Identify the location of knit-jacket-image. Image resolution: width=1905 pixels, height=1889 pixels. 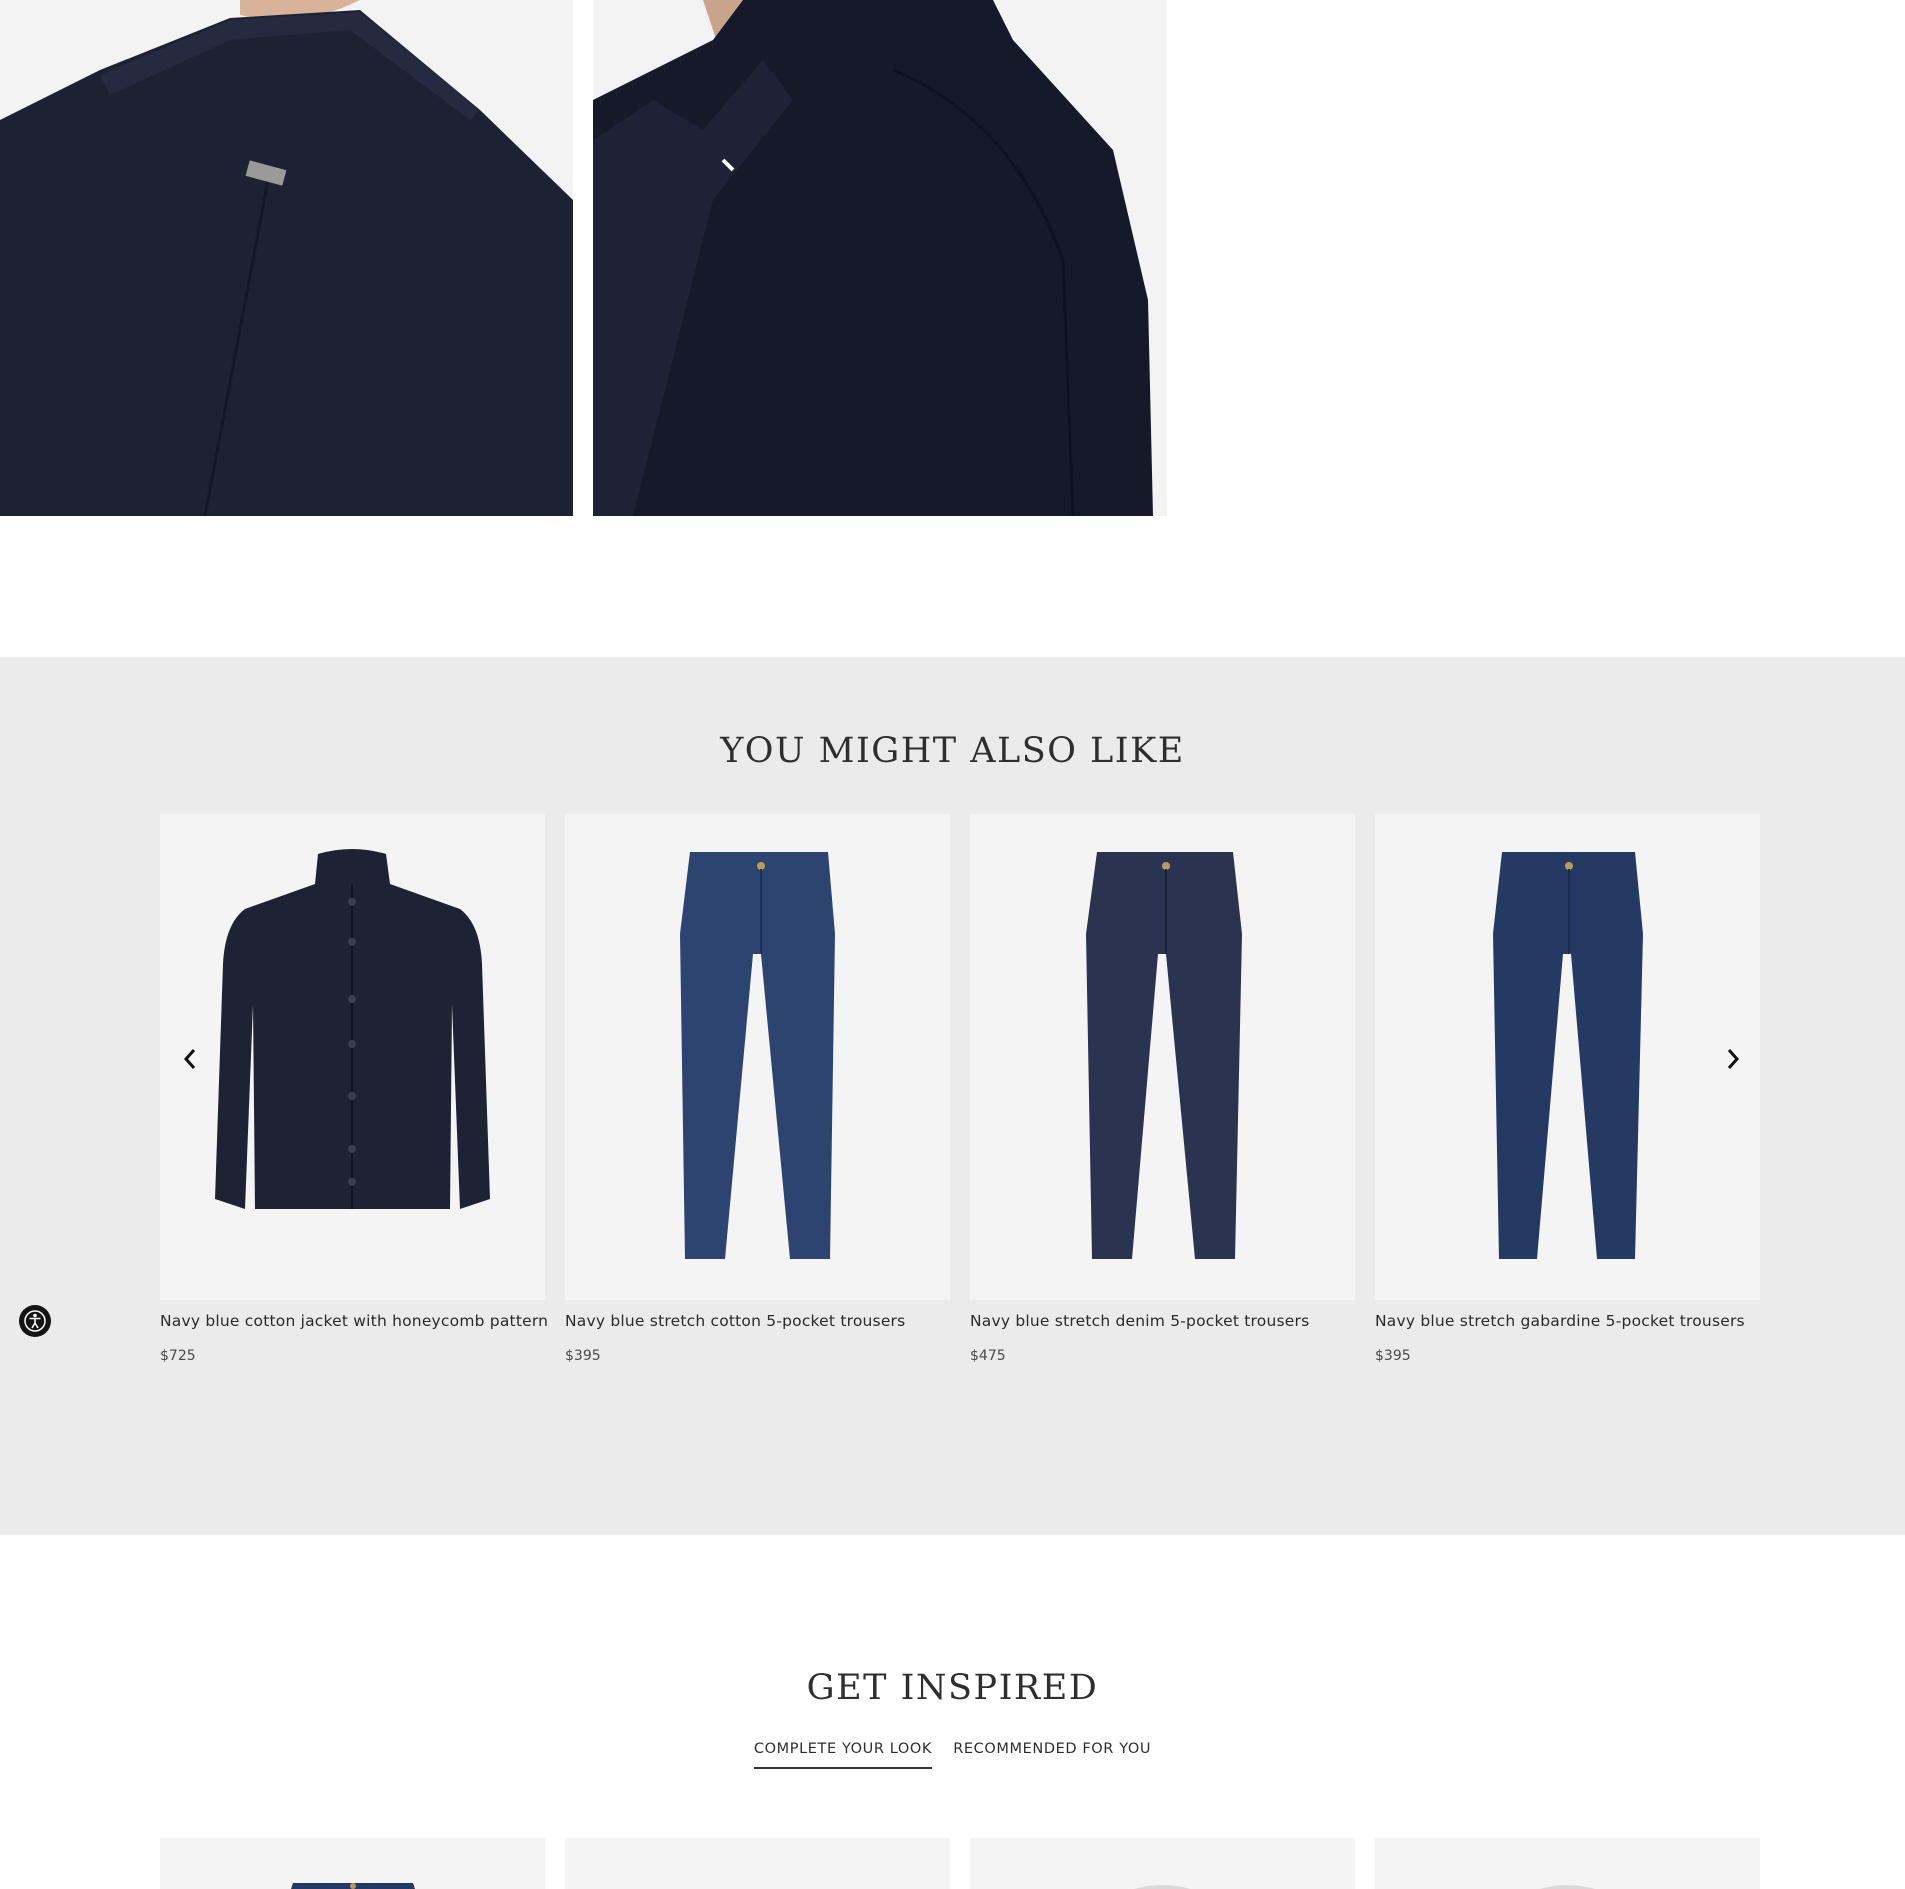
(352, 1057).